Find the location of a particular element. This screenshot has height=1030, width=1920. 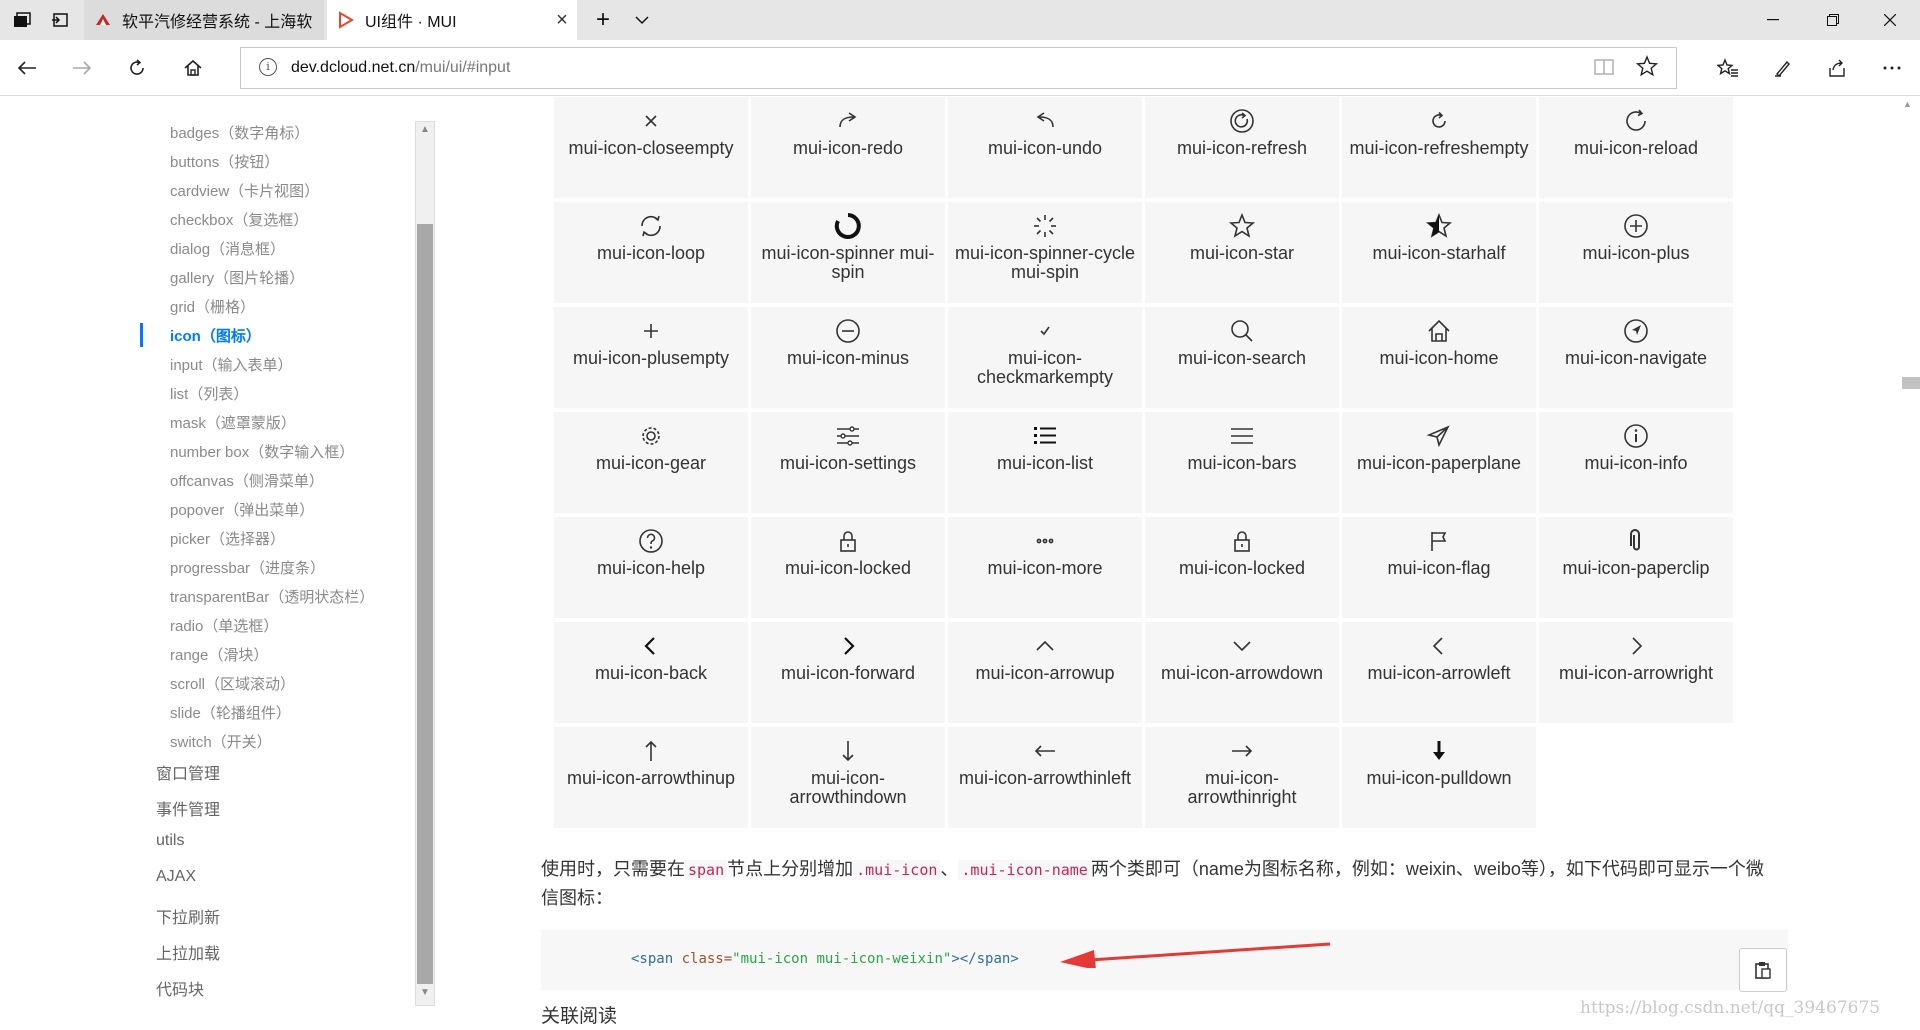

icon-cell: mui-icon-refresh is located at coordinates (1242, 147).